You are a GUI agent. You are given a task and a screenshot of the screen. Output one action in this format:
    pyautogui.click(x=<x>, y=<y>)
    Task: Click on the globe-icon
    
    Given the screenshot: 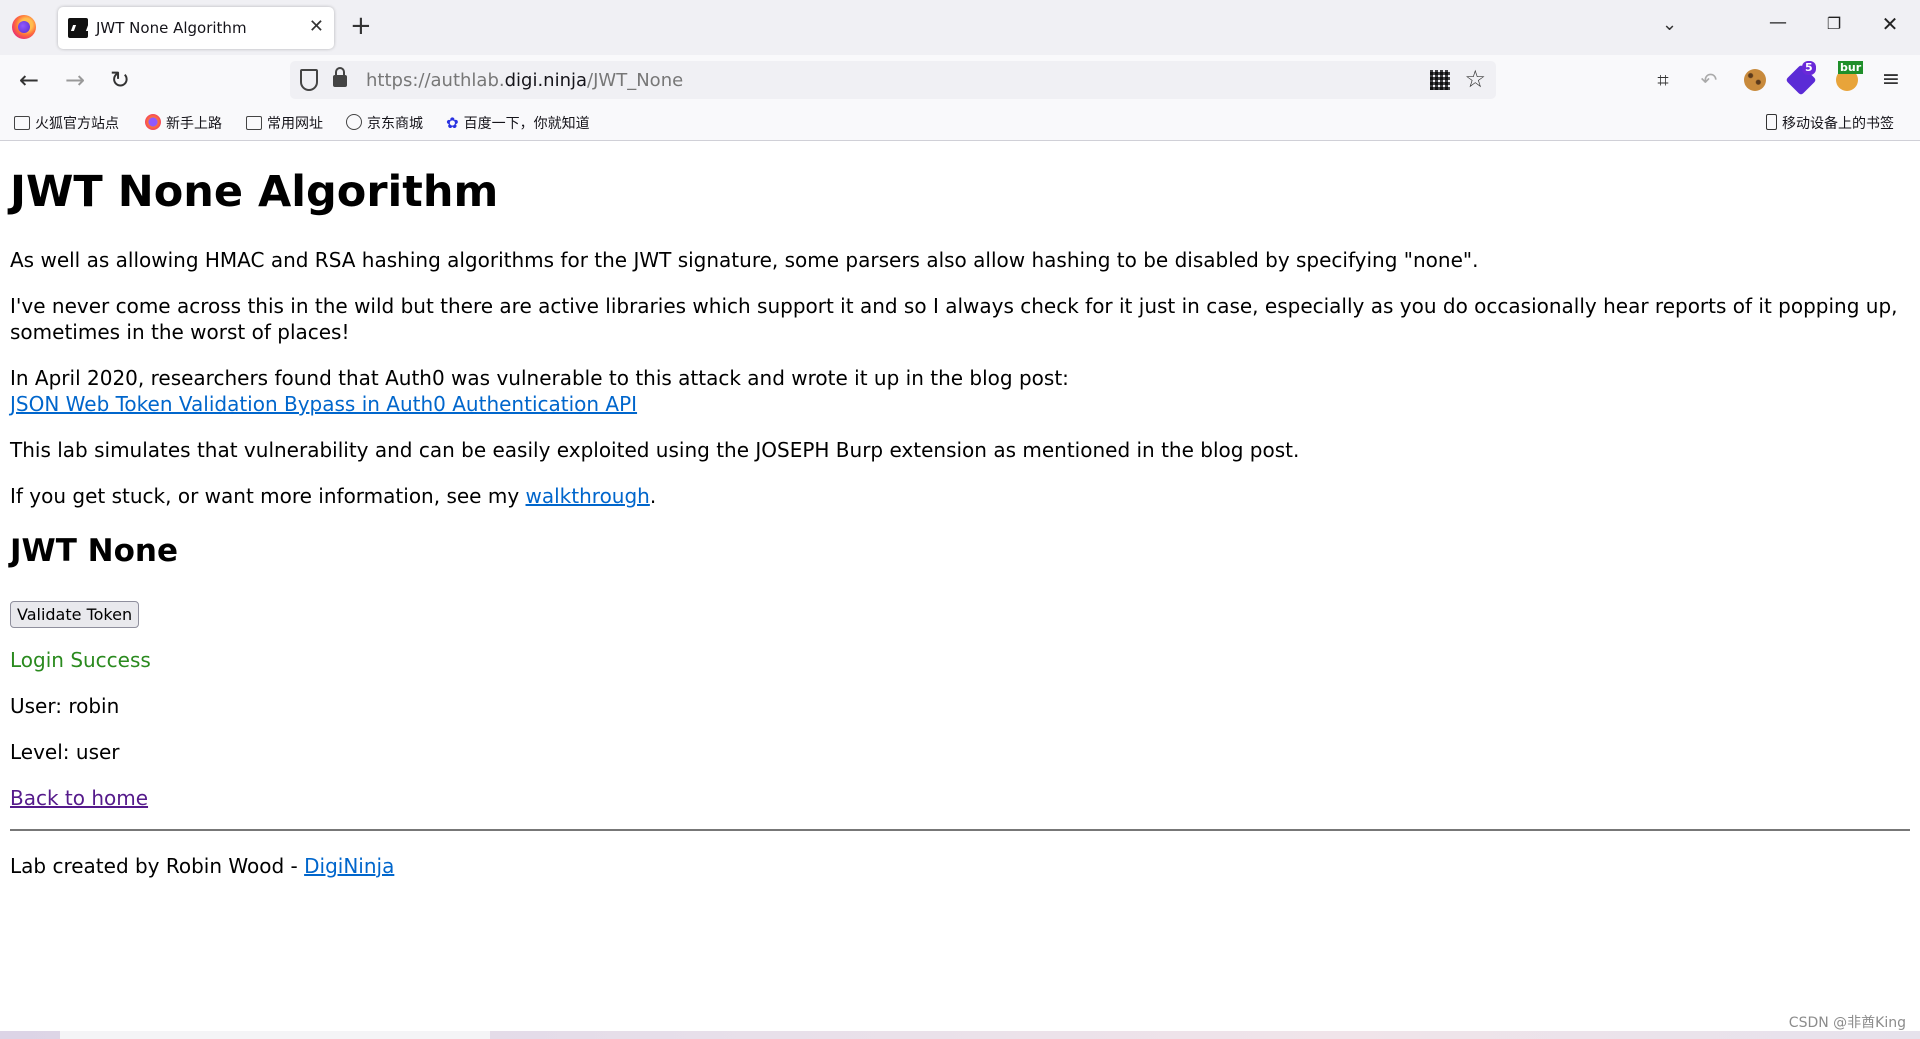 What is the action you would take?
    pyautogui.click(x=354, y=122)
    